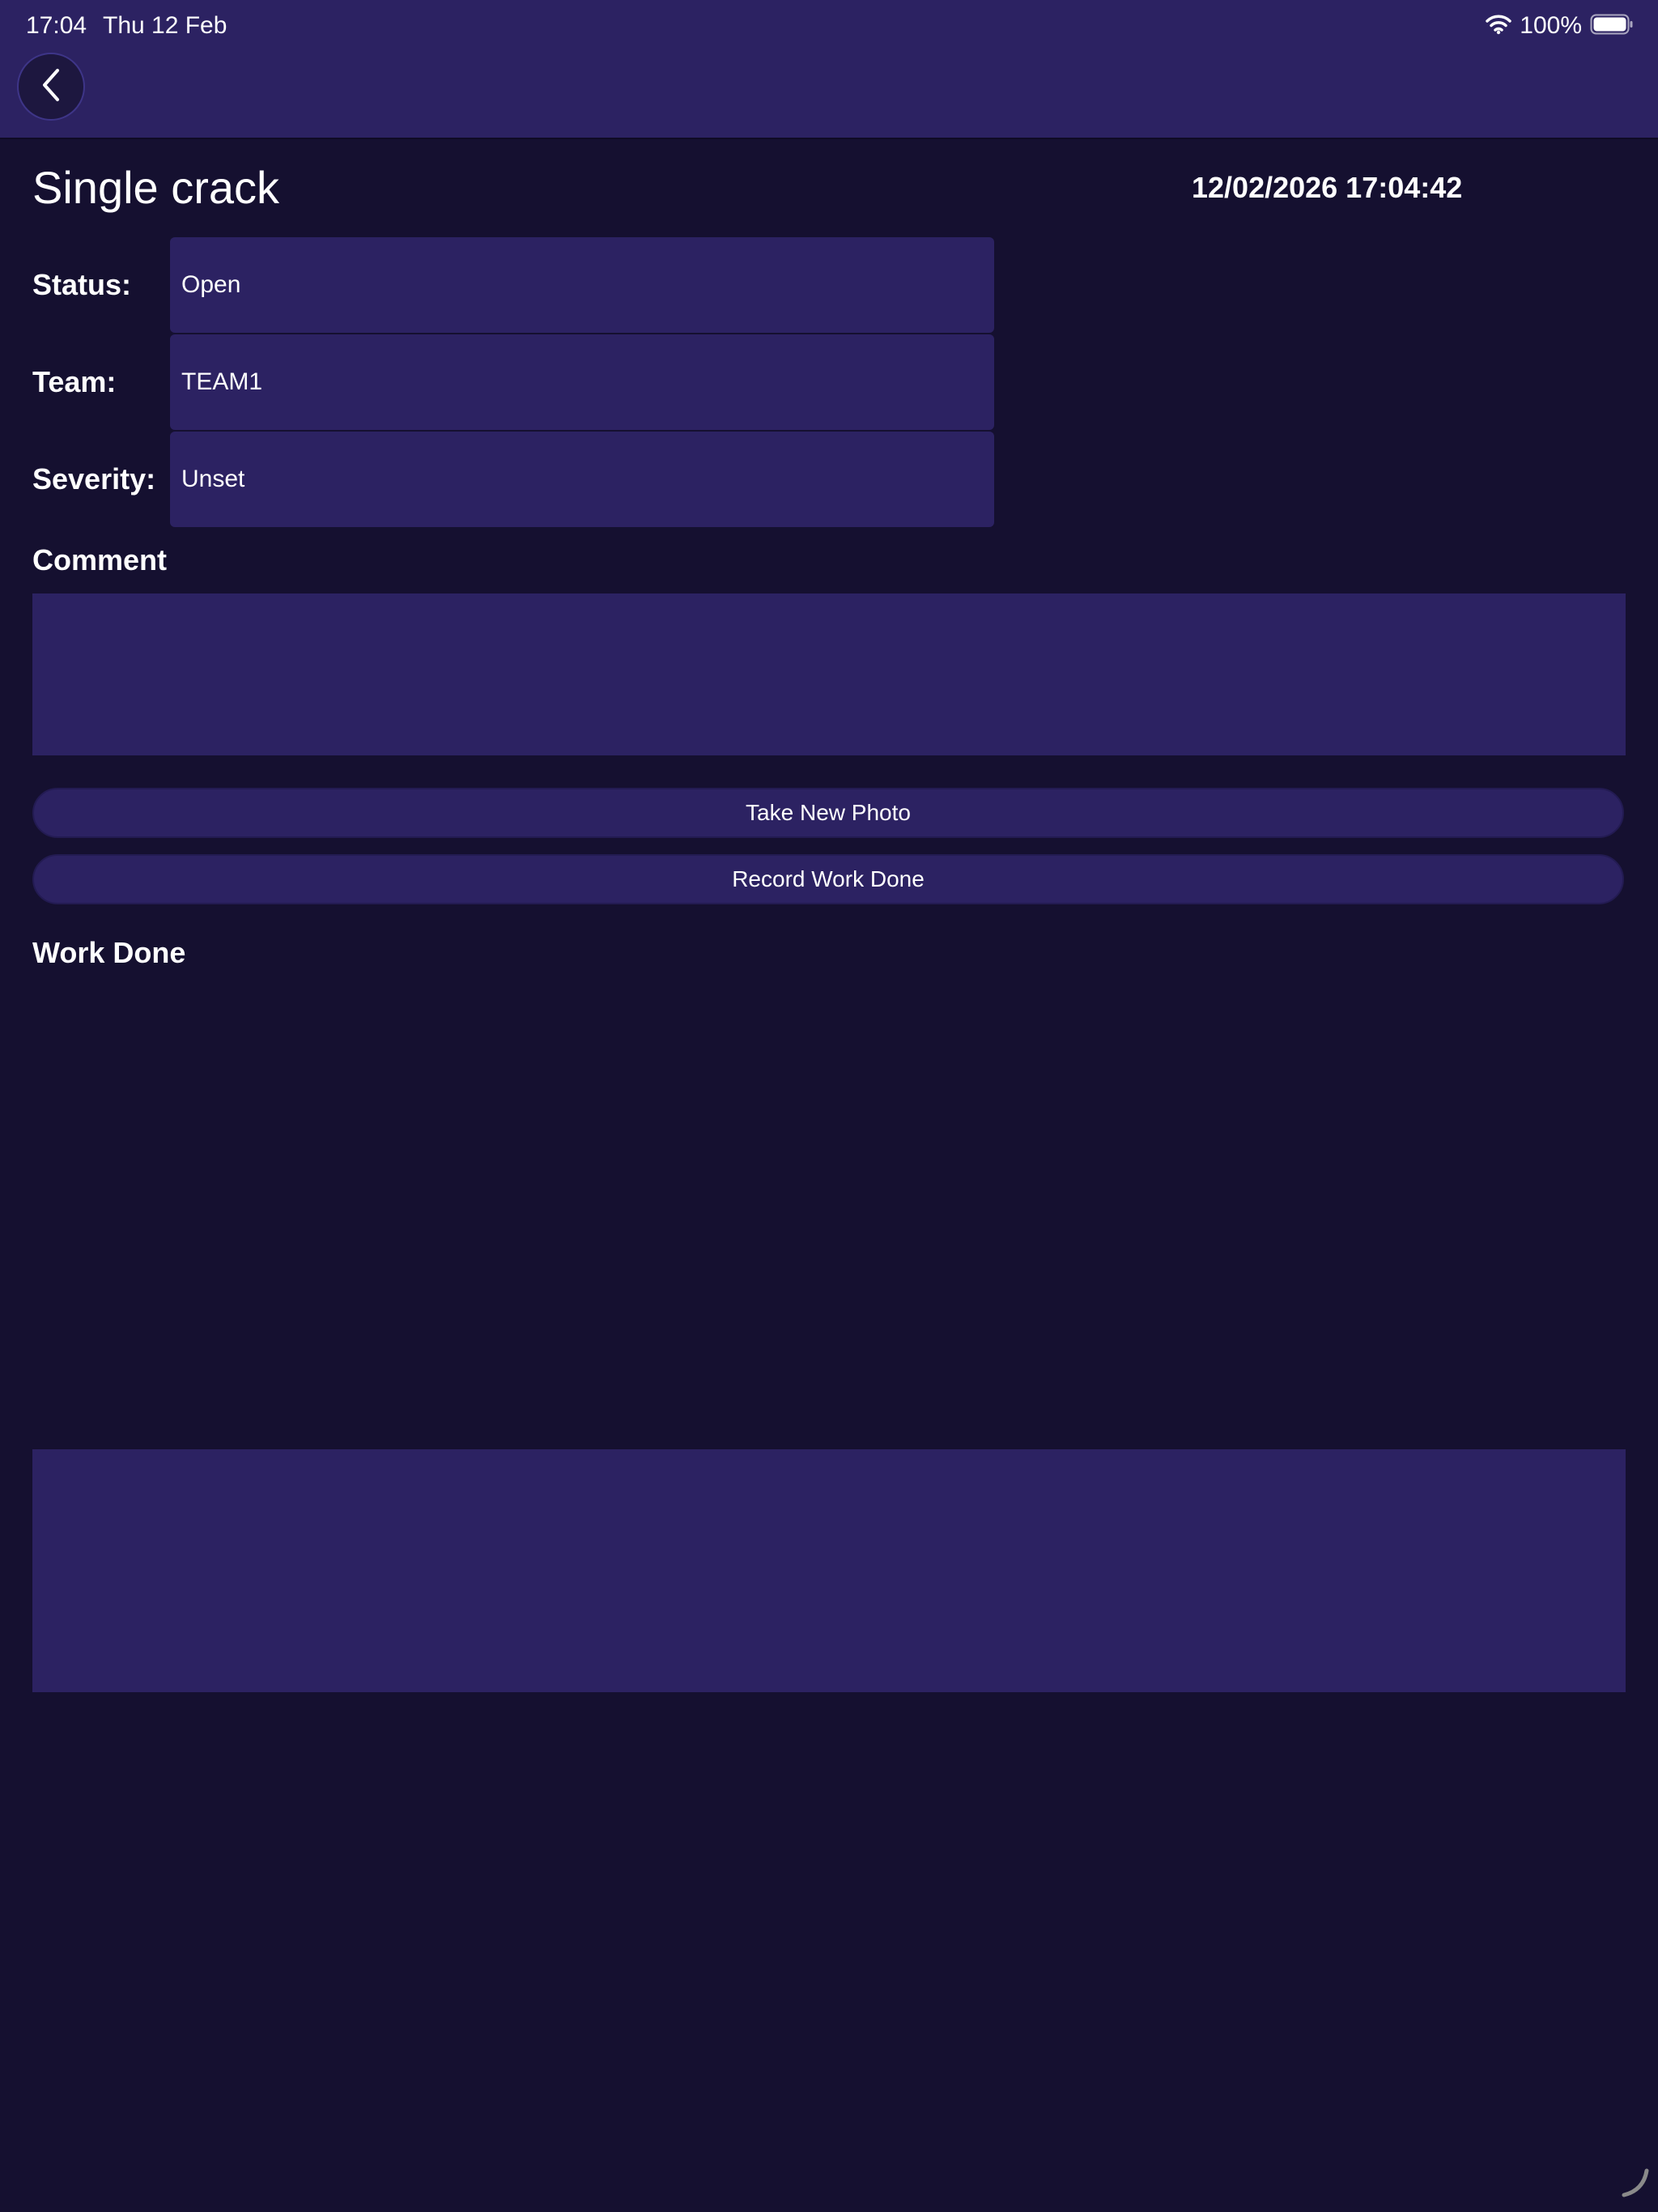 This screenshot has height=2212, width=1658. What do you see at coordinates (100, 560) in the screenshot?
I see `comment-label: Comment` at bounding box center [100, 560].